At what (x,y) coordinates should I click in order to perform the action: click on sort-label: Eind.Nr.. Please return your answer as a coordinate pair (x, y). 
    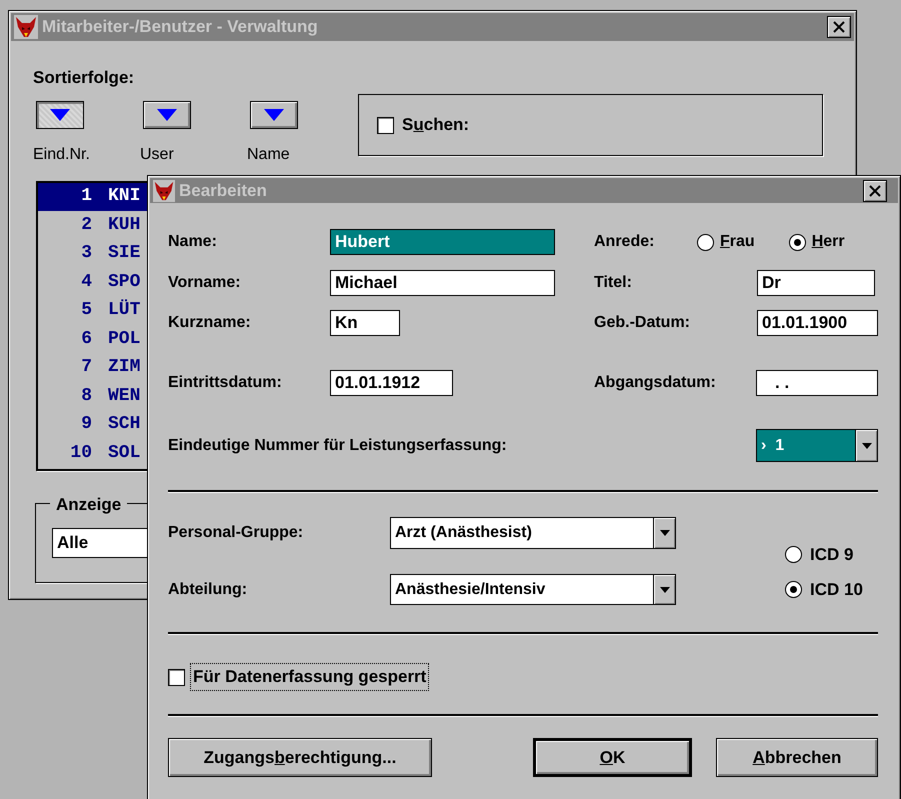
    Looking at the image, I should click on (61, 154).